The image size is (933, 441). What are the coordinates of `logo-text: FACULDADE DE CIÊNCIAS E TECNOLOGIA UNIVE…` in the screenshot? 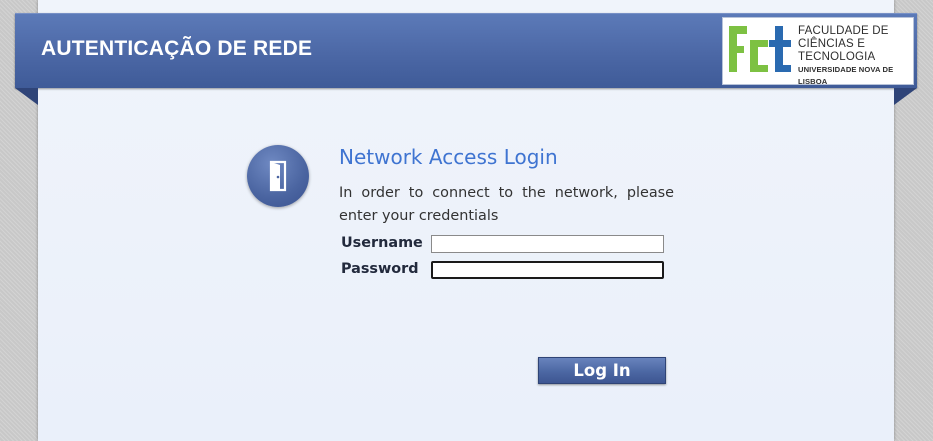 It's located at (855, 56).